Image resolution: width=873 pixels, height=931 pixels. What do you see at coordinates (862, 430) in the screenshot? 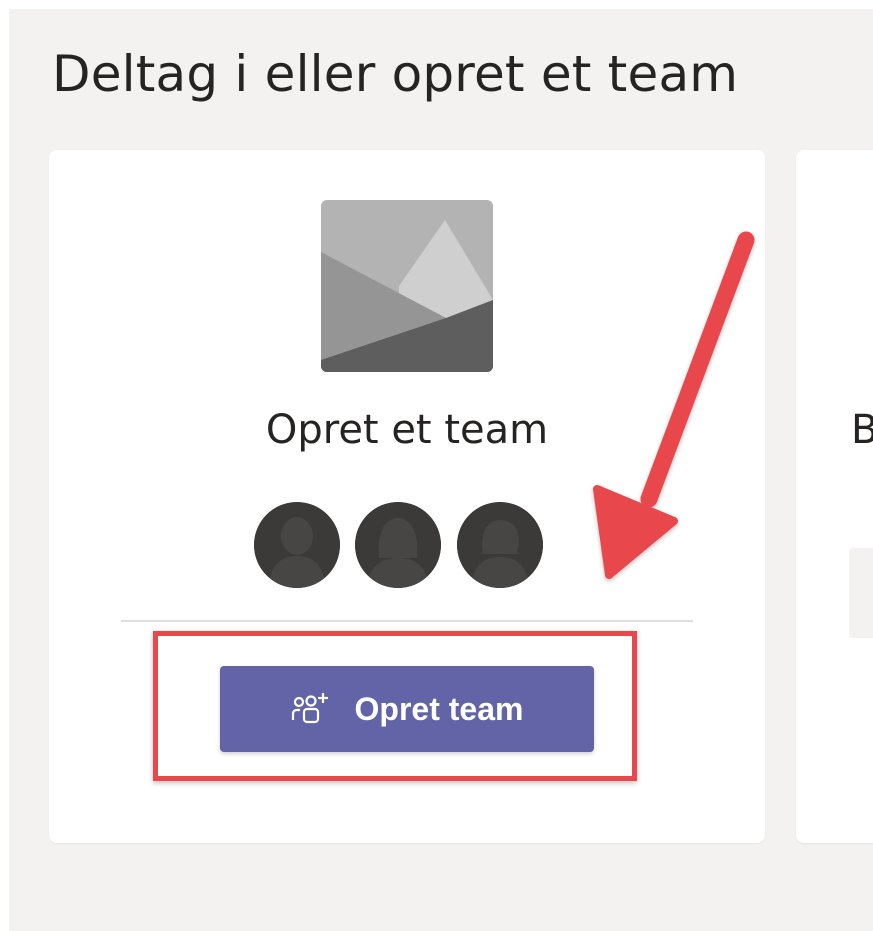
I see `join-team-title: B` at bounding box center [862, 430].